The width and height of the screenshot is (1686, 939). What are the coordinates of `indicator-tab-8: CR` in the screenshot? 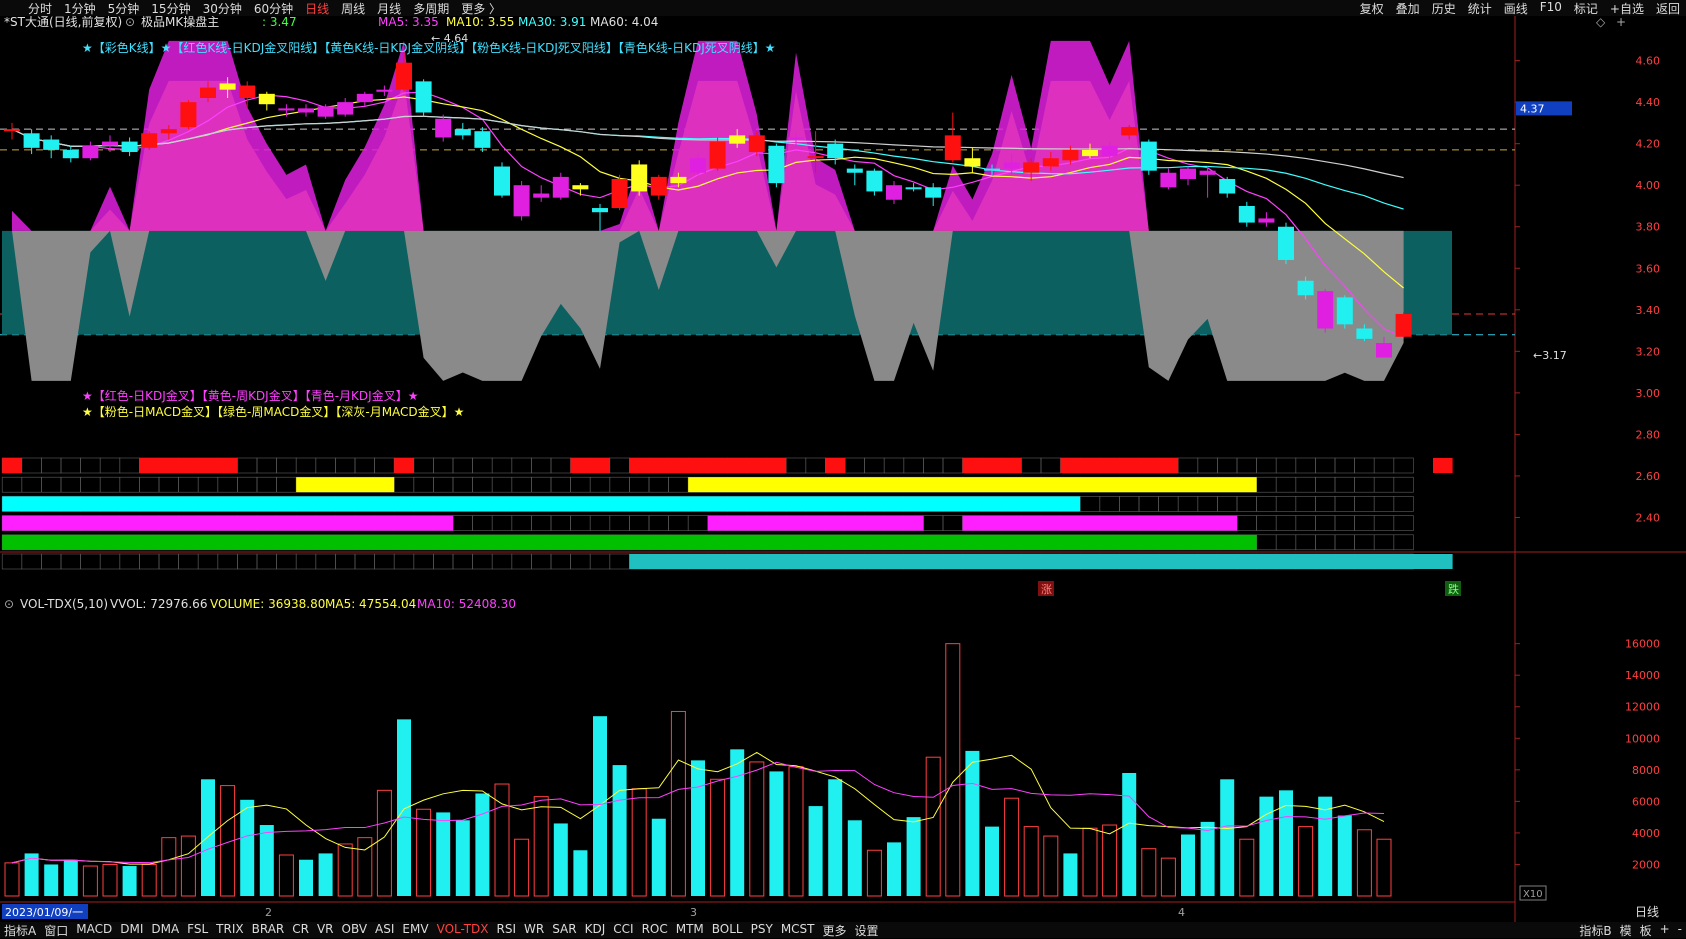 It's located at (300, 930).